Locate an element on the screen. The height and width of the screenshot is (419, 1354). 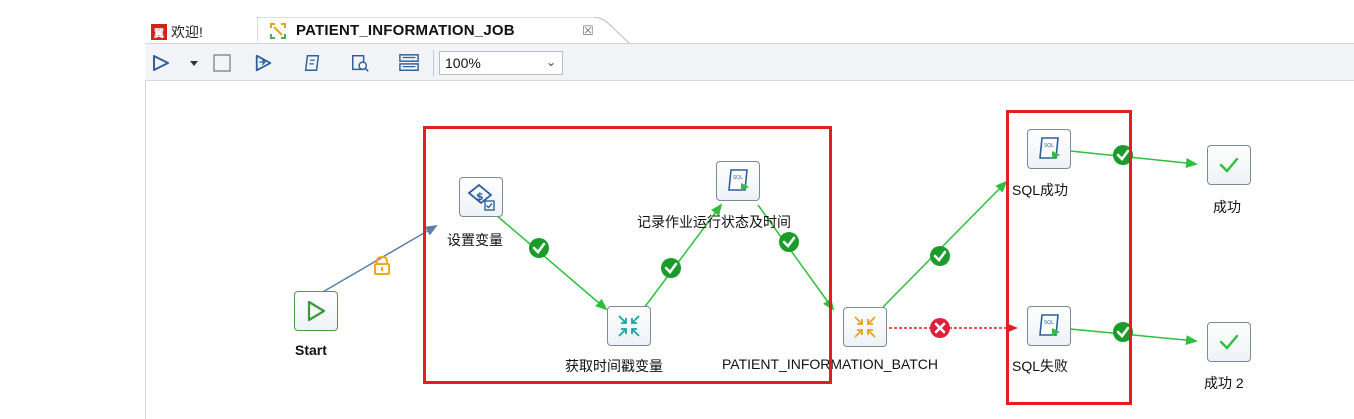
run-dropdown-icon is located at coordinates (194, 63).